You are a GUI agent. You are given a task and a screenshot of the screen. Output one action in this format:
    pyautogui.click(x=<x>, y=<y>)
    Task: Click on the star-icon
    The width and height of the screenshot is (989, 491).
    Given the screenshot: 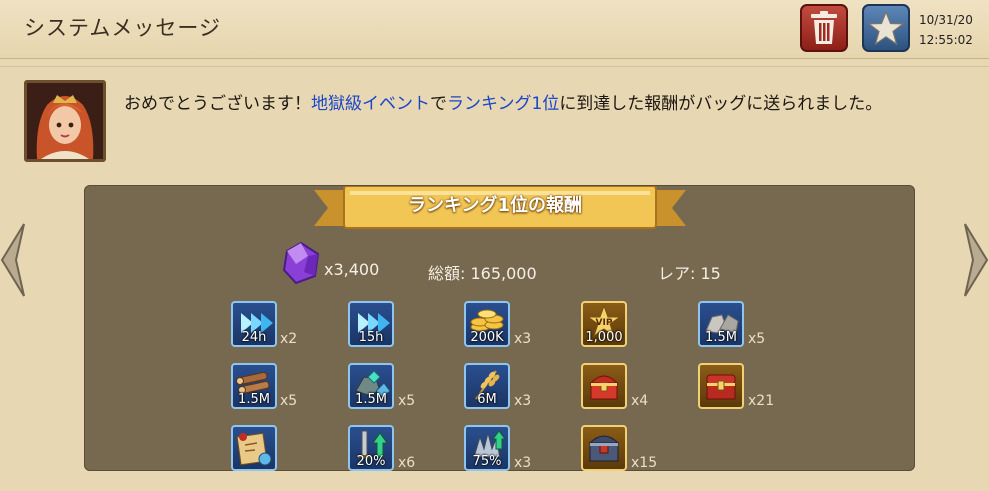 What is the action you would take?
    pyautogui.click(x=886, y=28)
    